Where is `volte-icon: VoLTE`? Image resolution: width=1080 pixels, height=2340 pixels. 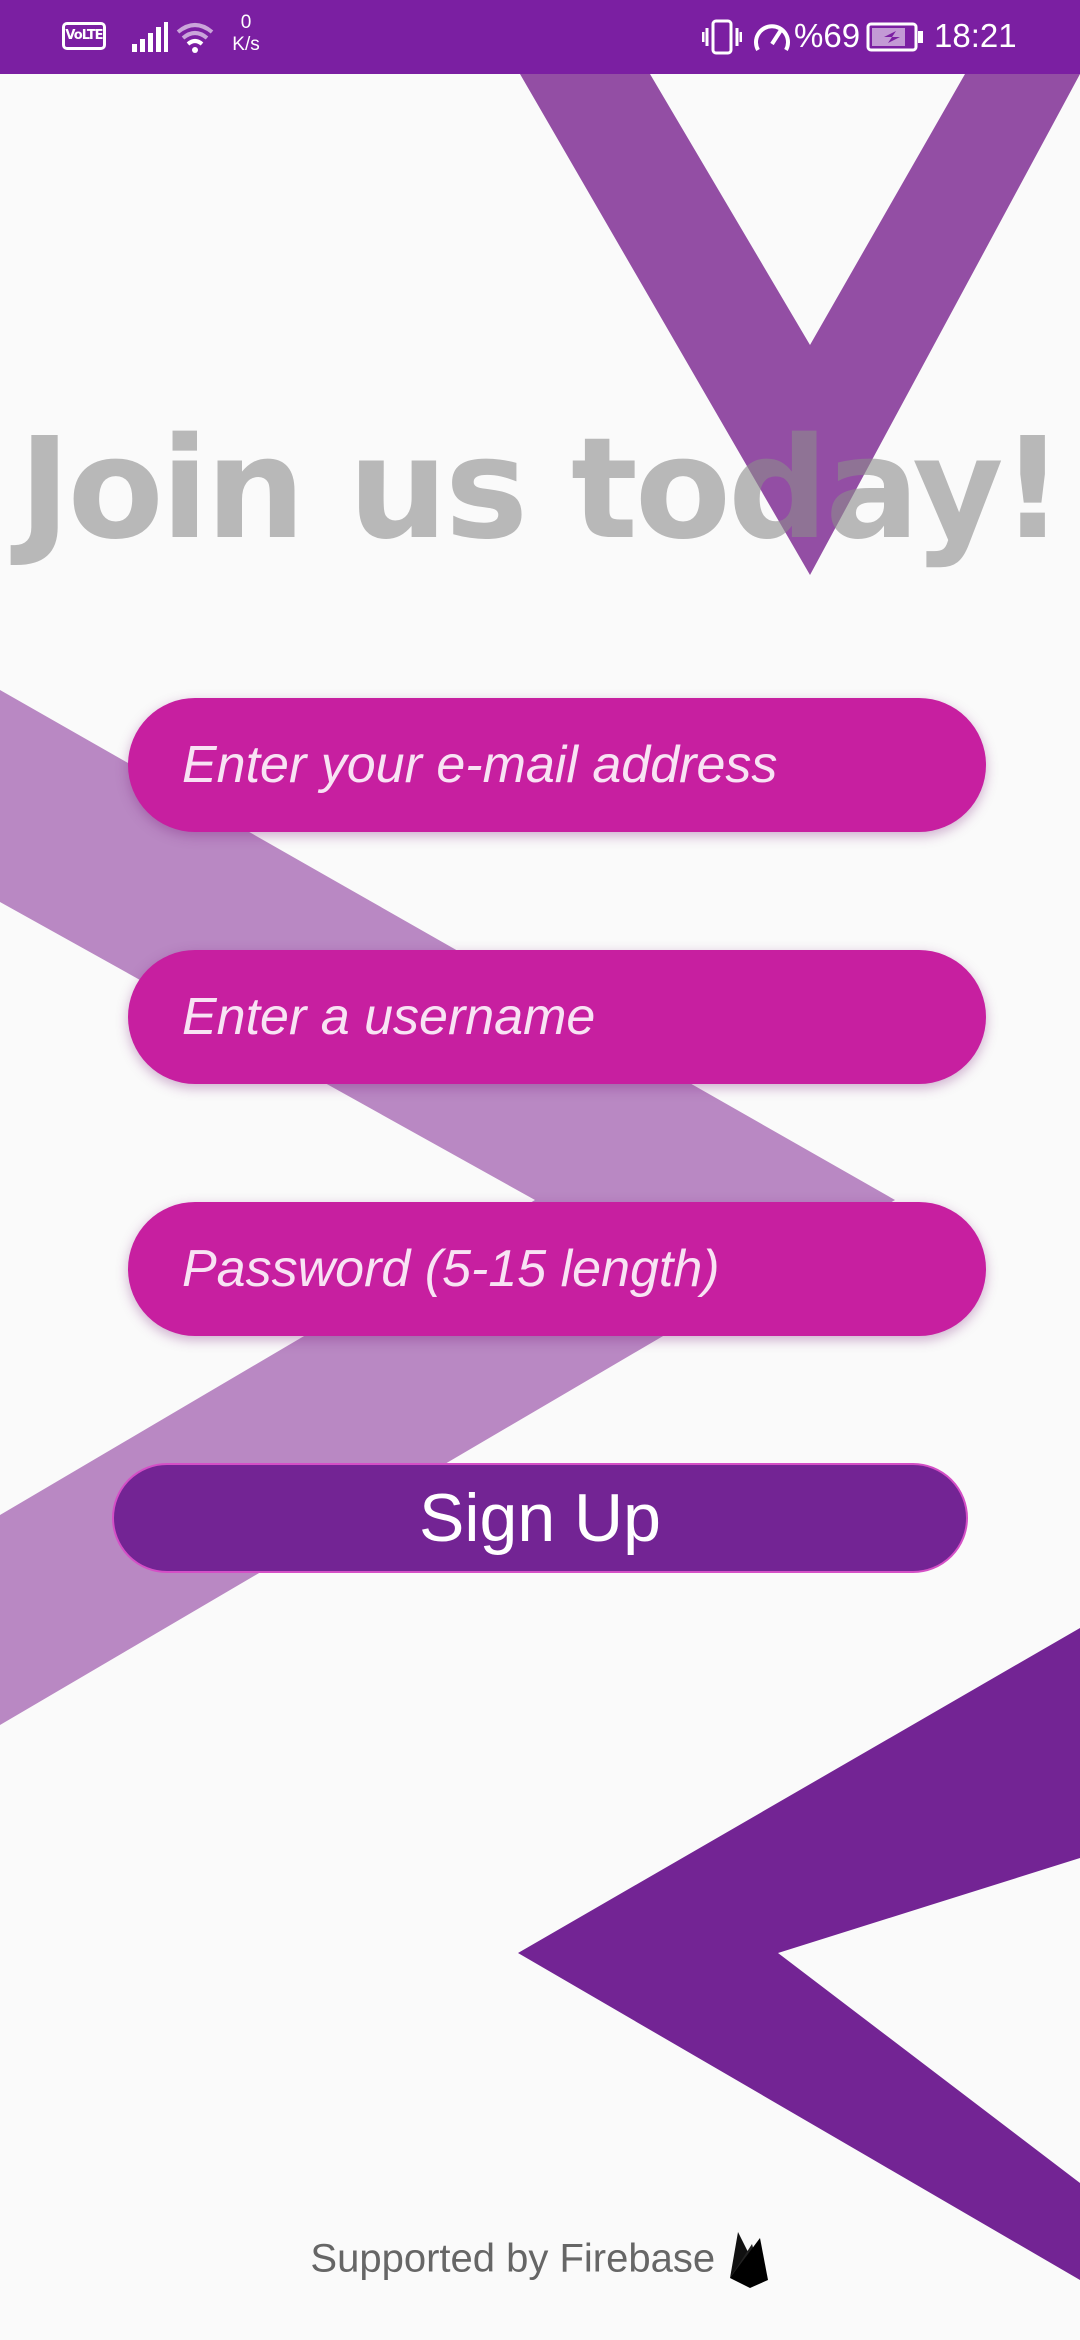
volte-icon: VoLTE is located at coordinates (84, 36).